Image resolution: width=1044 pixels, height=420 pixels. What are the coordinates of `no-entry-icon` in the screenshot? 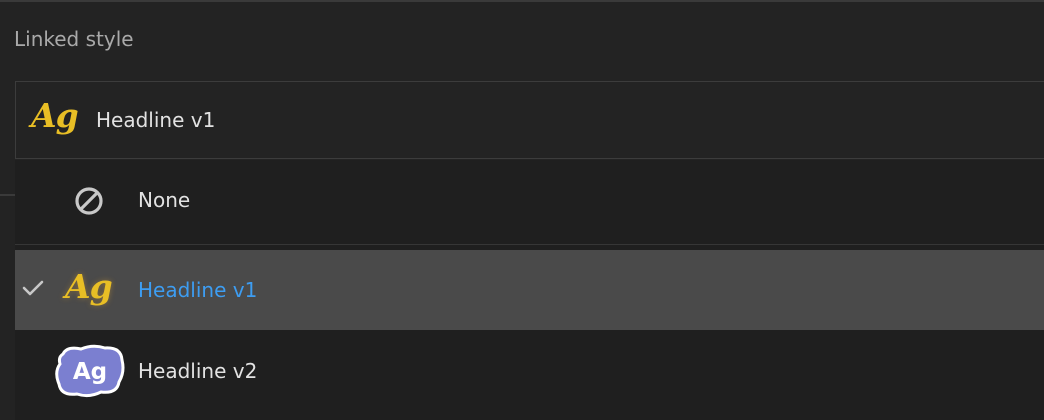 It's located at (89, 203).